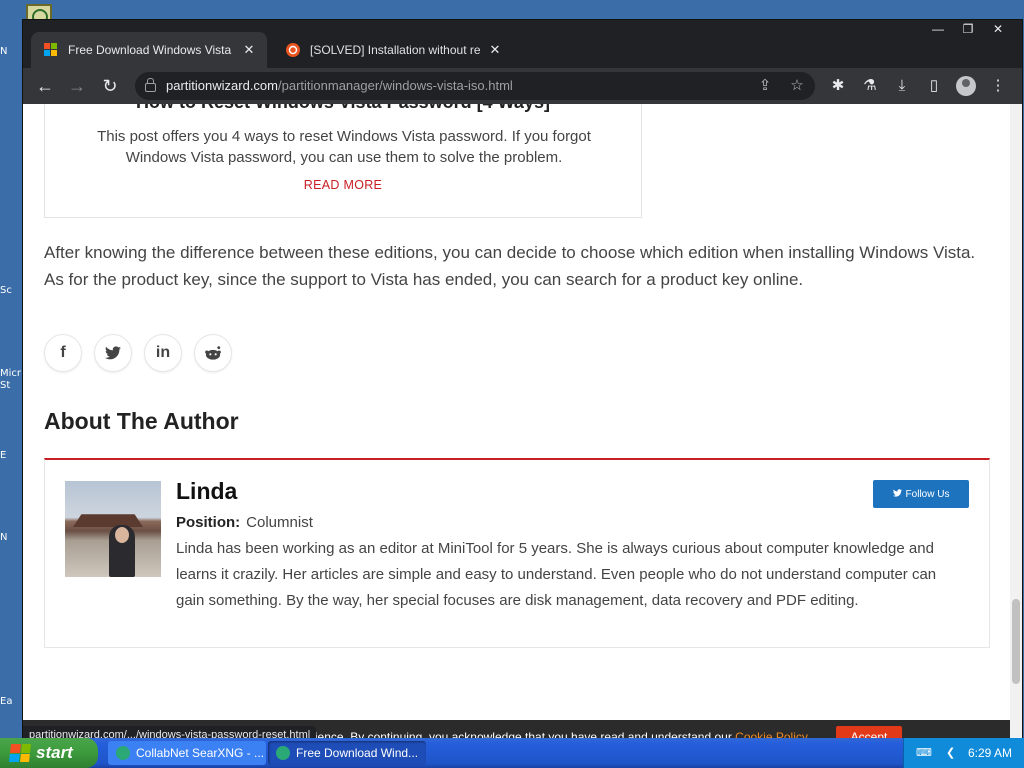 The height and width of the screenshot is (768, 1024). What do you see at coordinates (110, 86) in the screenshot?
I see `reload-icon: ↻` at bounding box center [110, 86].